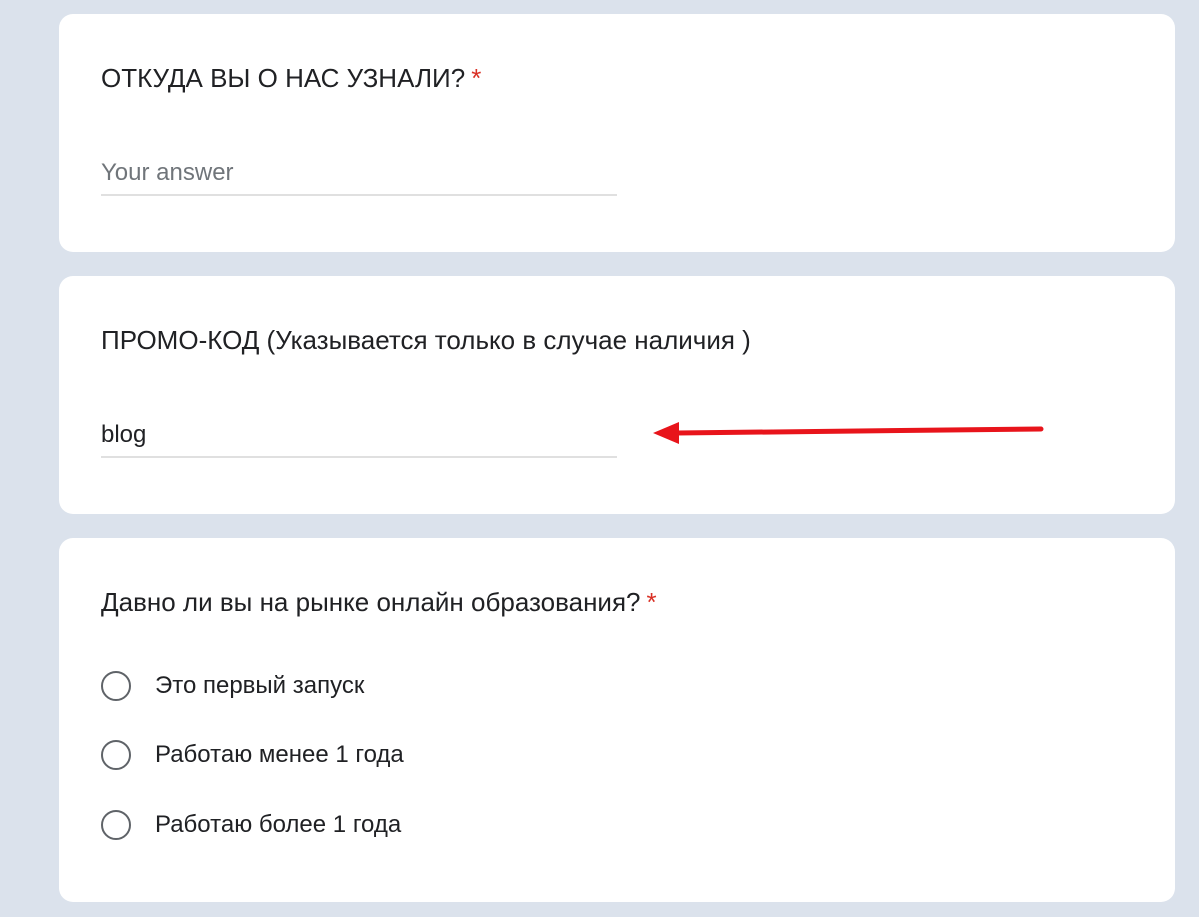 The height and width of the screenshot is (917, 1199). What do you see at coordinates (260, 685) in the screenshot?
I see `radio-option-label: Это первый запуск` at bounding box center [260, 685].